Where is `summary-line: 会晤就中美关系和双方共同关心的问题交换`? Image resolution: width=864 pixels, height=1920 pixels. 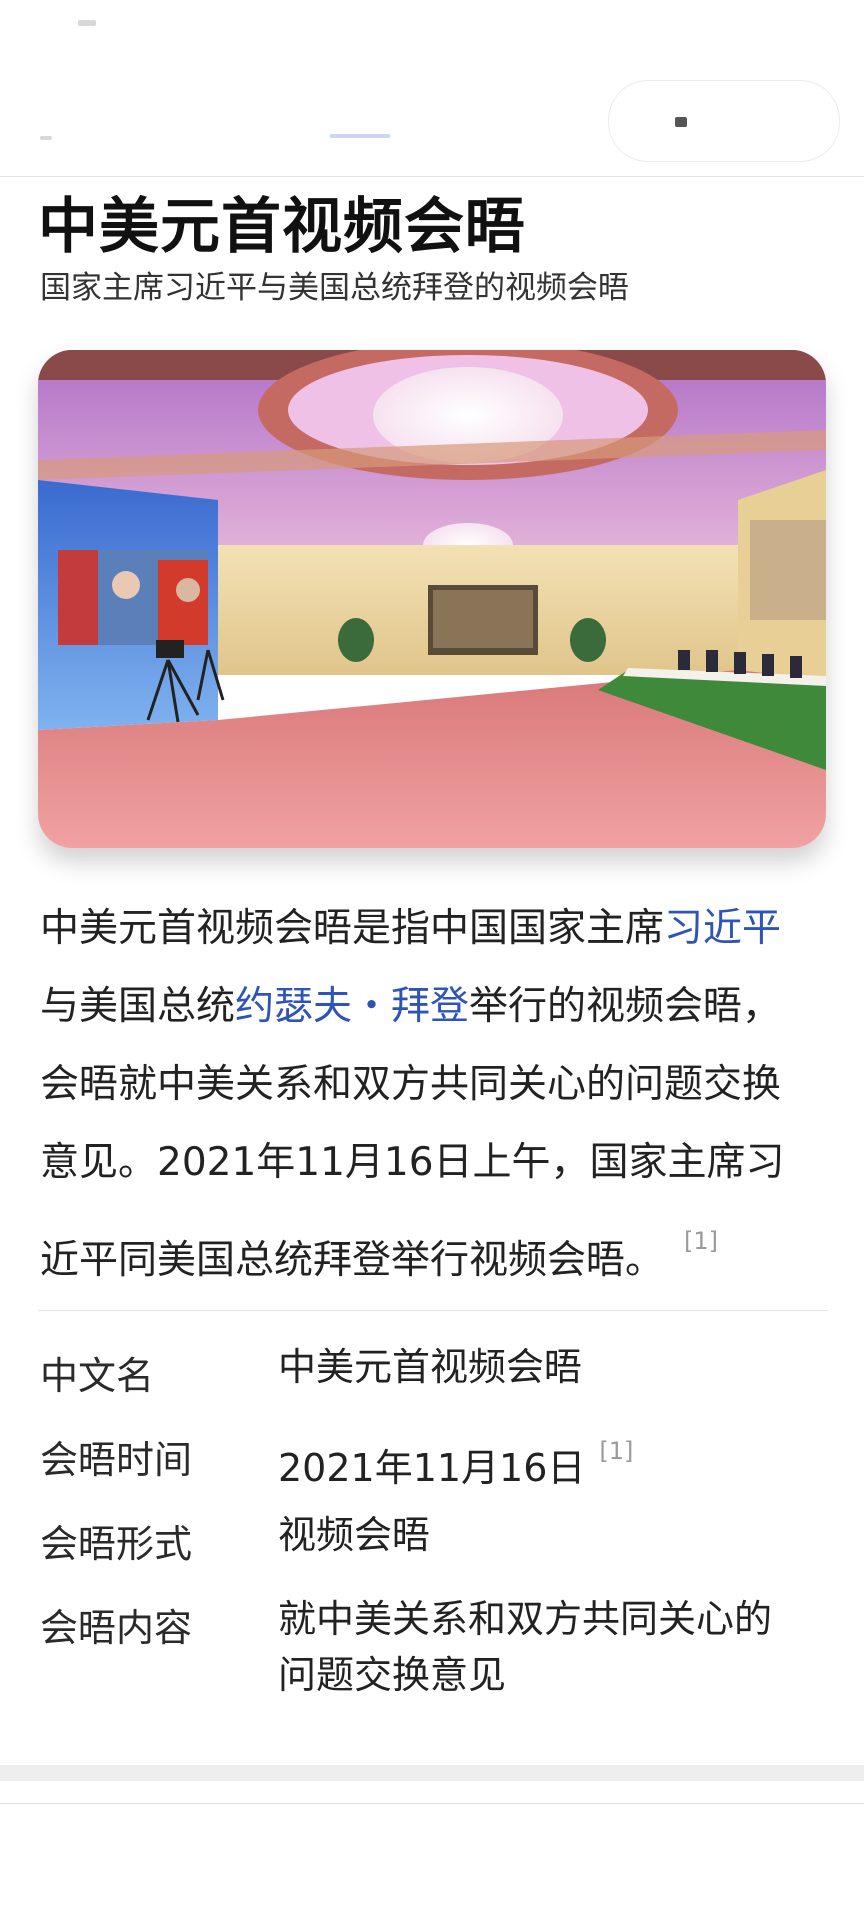 summary-line: 会晤就中美关系和双方共同关心的问题交换 is located at coordinates (411, 1084).